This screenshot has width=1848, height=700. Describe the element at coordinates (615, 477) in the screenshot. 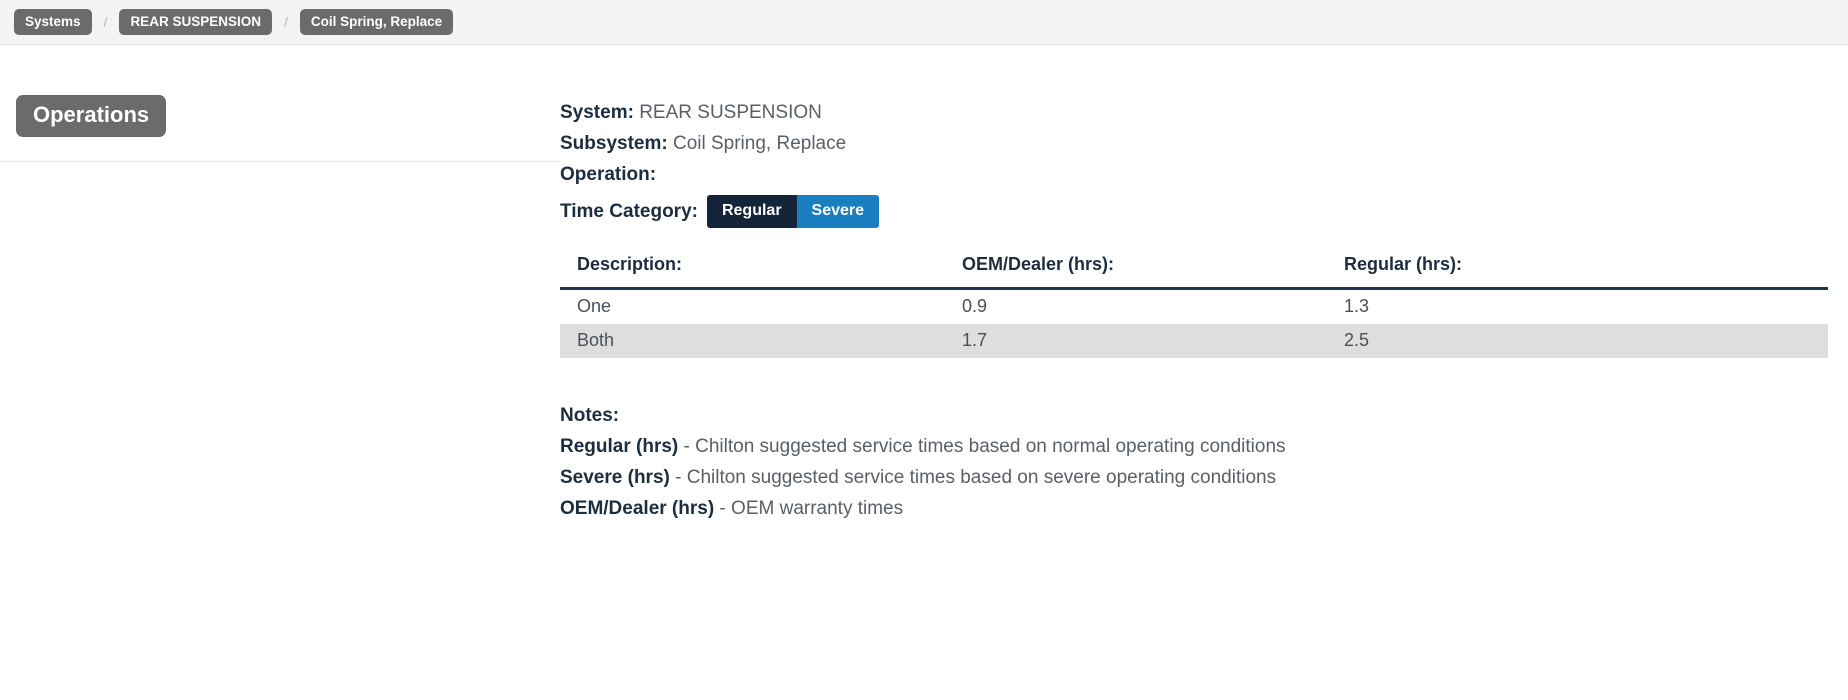

I see `note-term: Severe (hrs)` at that location.